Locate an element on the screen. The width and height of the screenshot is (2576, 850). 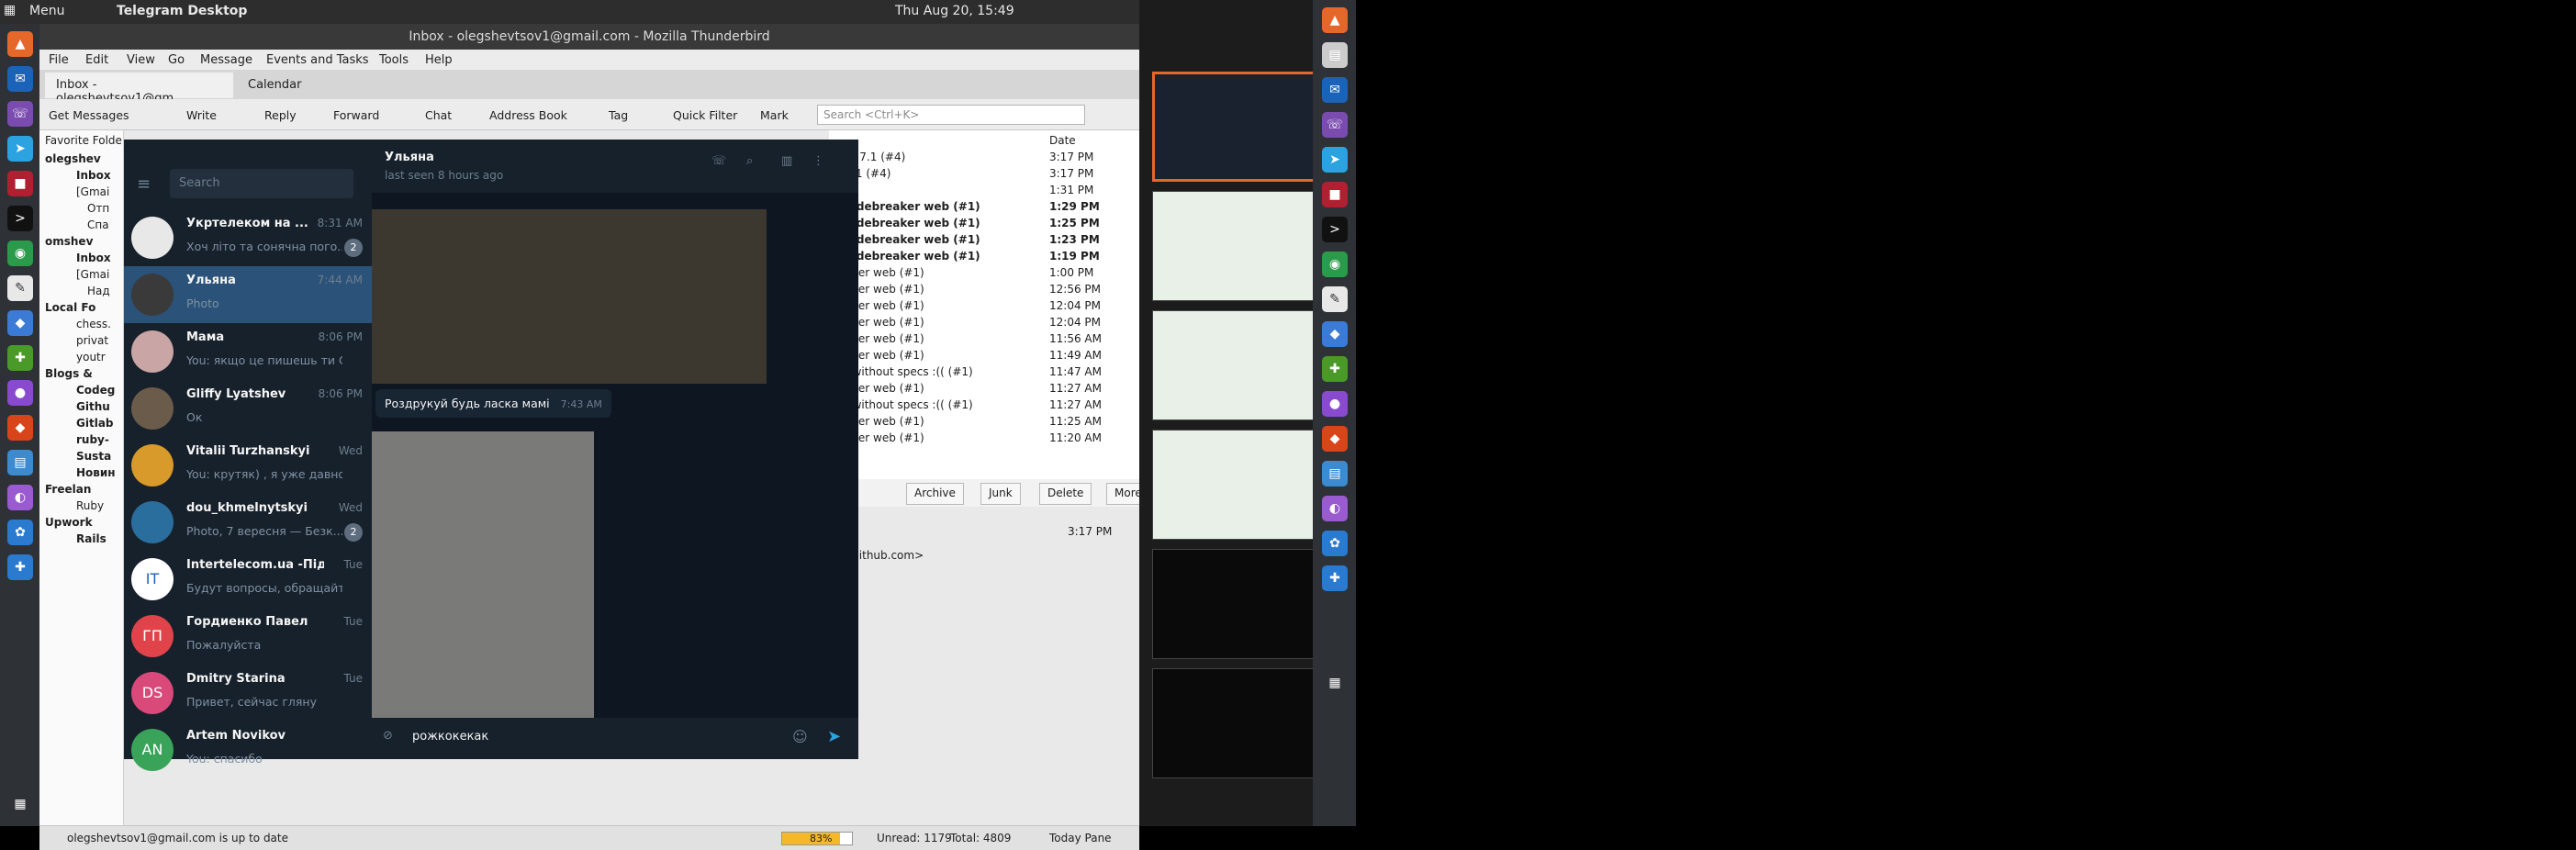
folder-item: Ruby is located at coordinates (90, 505).